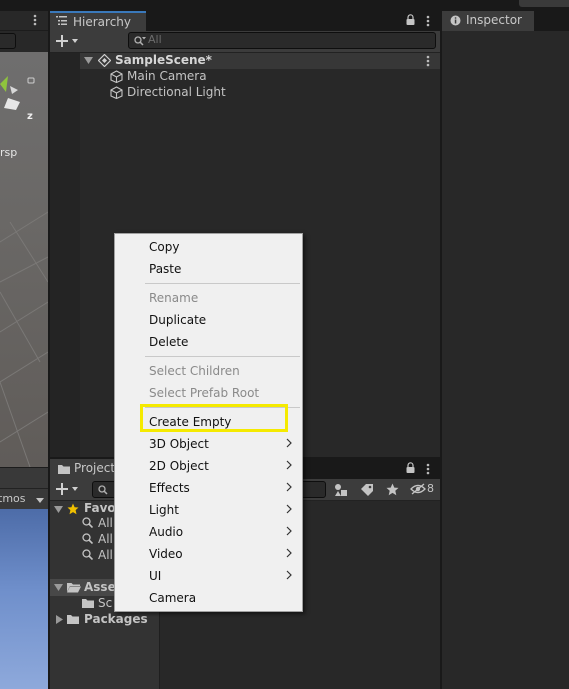 This screenshot has height=689, width=569. Describe the element at coordinates (59, 619) in the screenshot. I see `packages-expand-arrow-icon` at that location.